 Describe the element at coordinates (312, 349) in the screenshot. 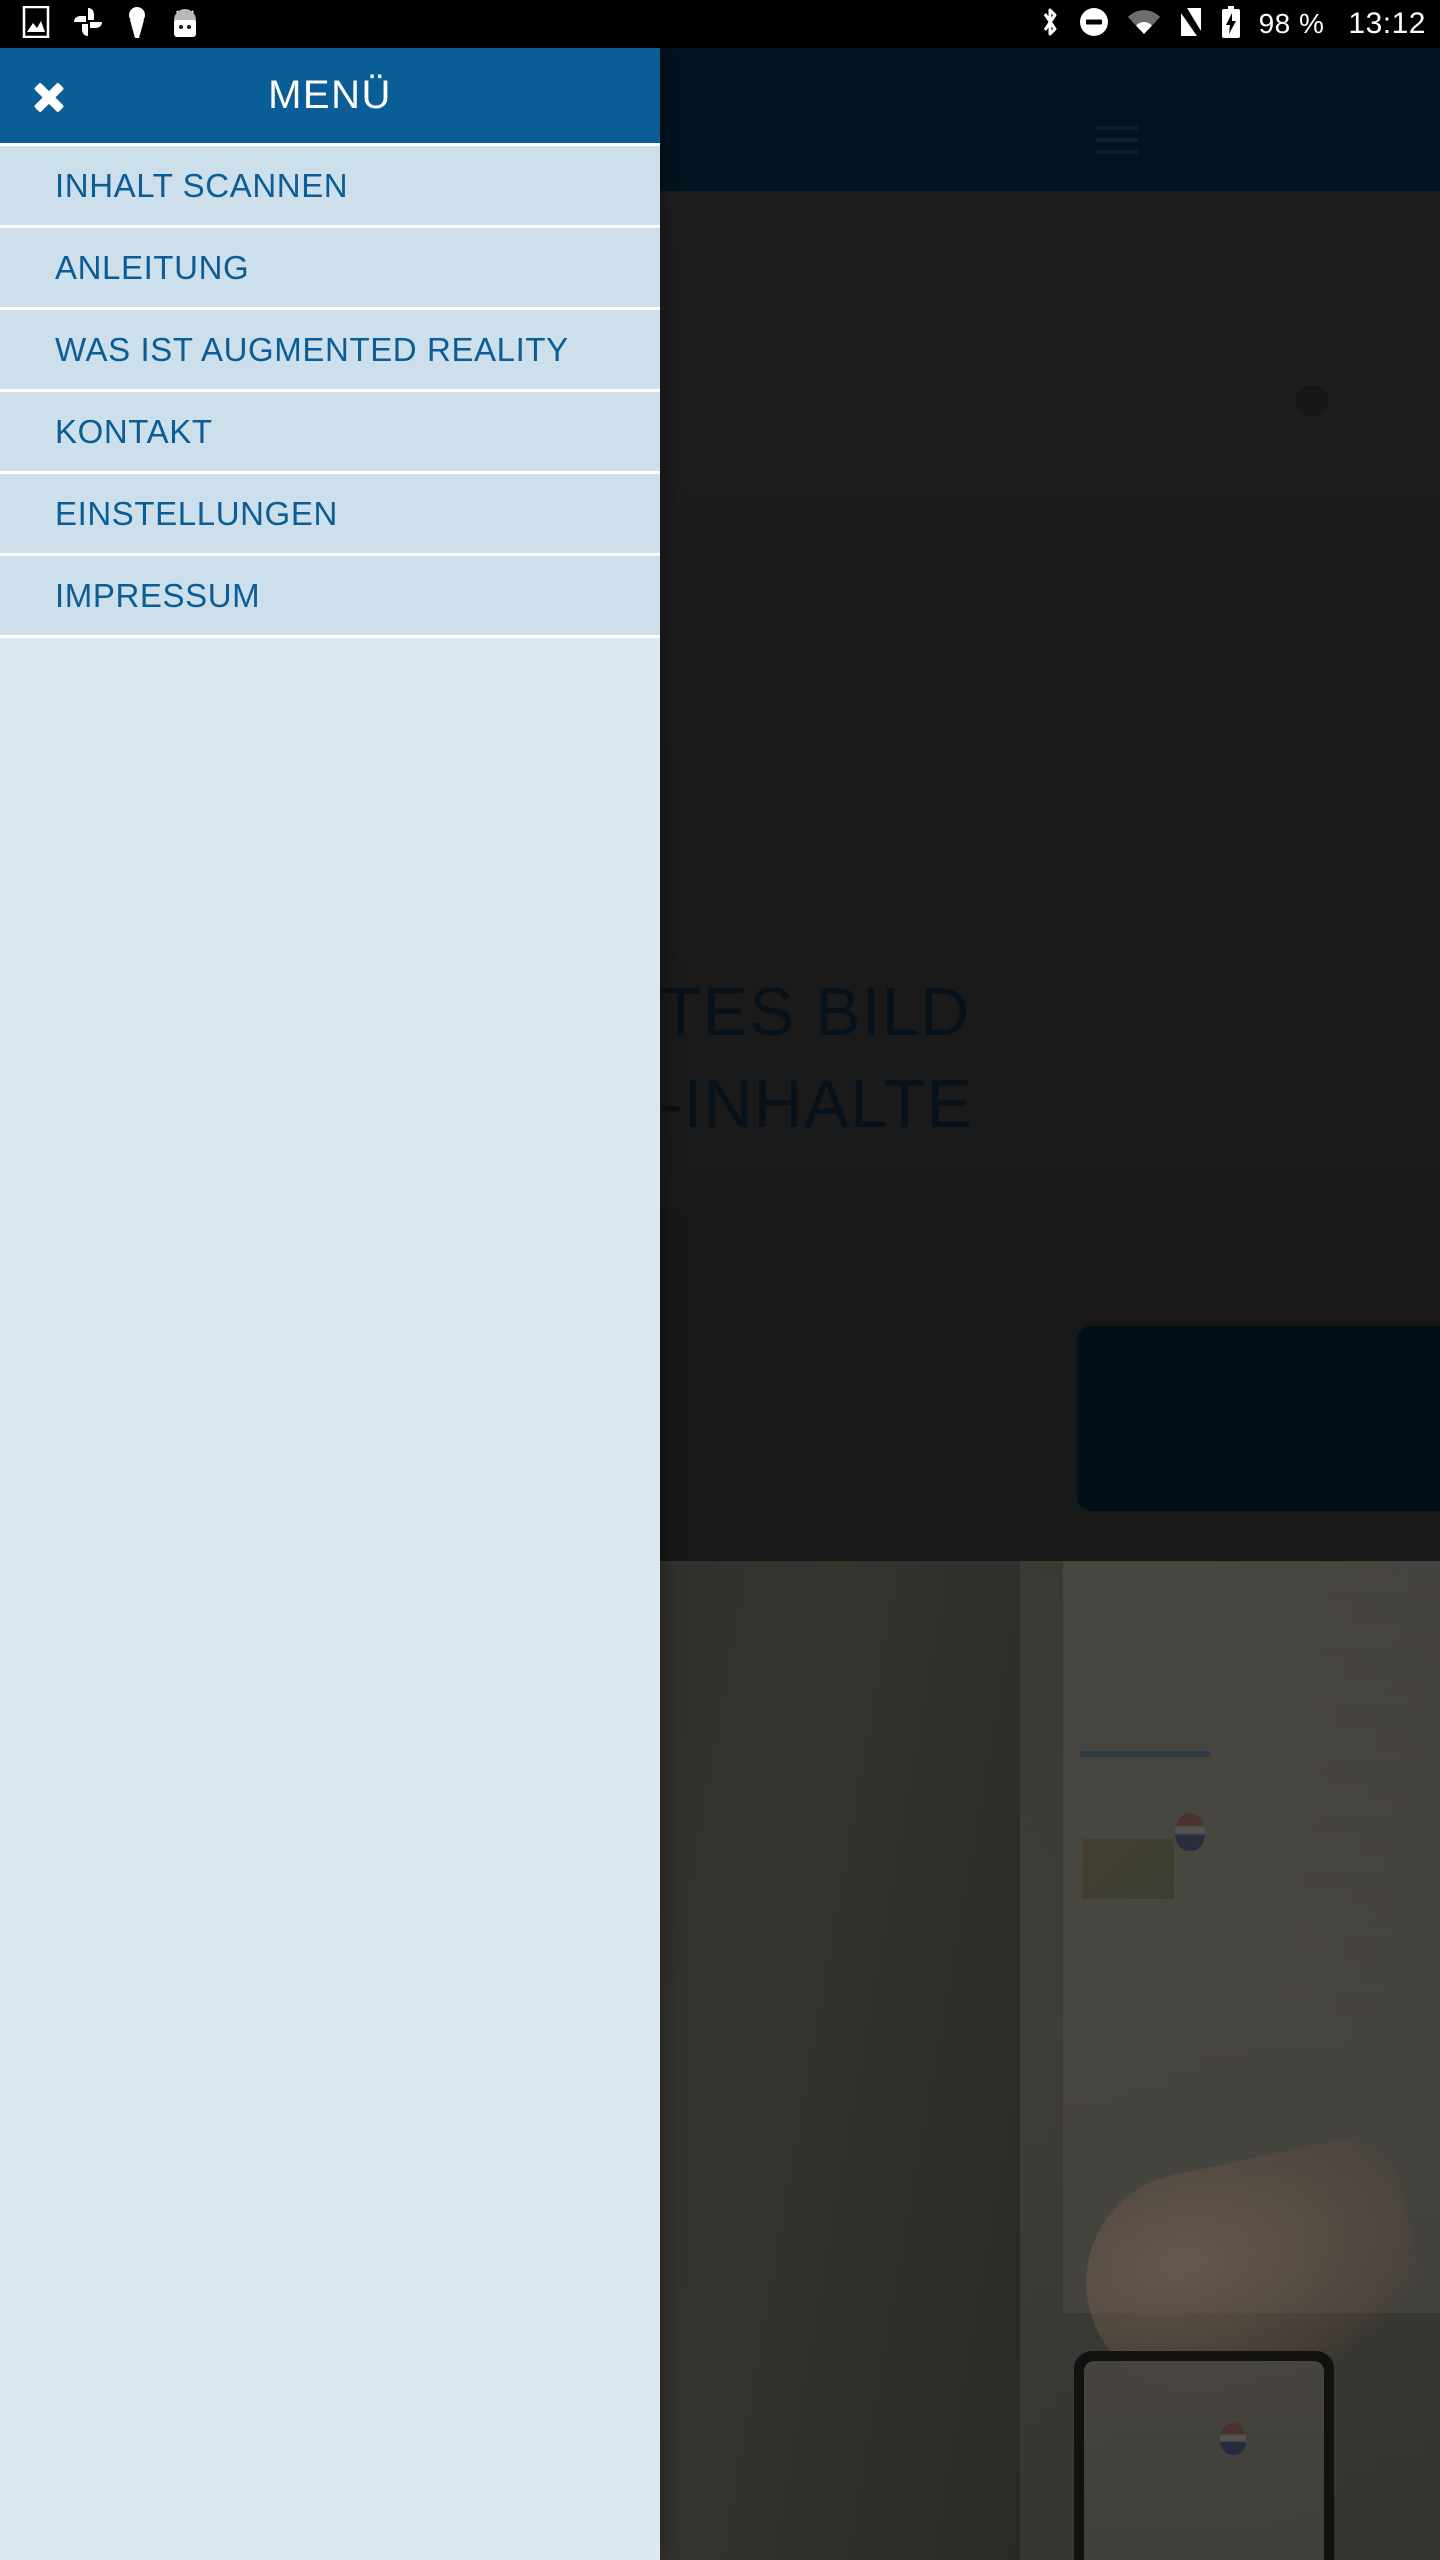

I see `menu-item-label: WAS IST AUGMENTED REALITY` at that location.